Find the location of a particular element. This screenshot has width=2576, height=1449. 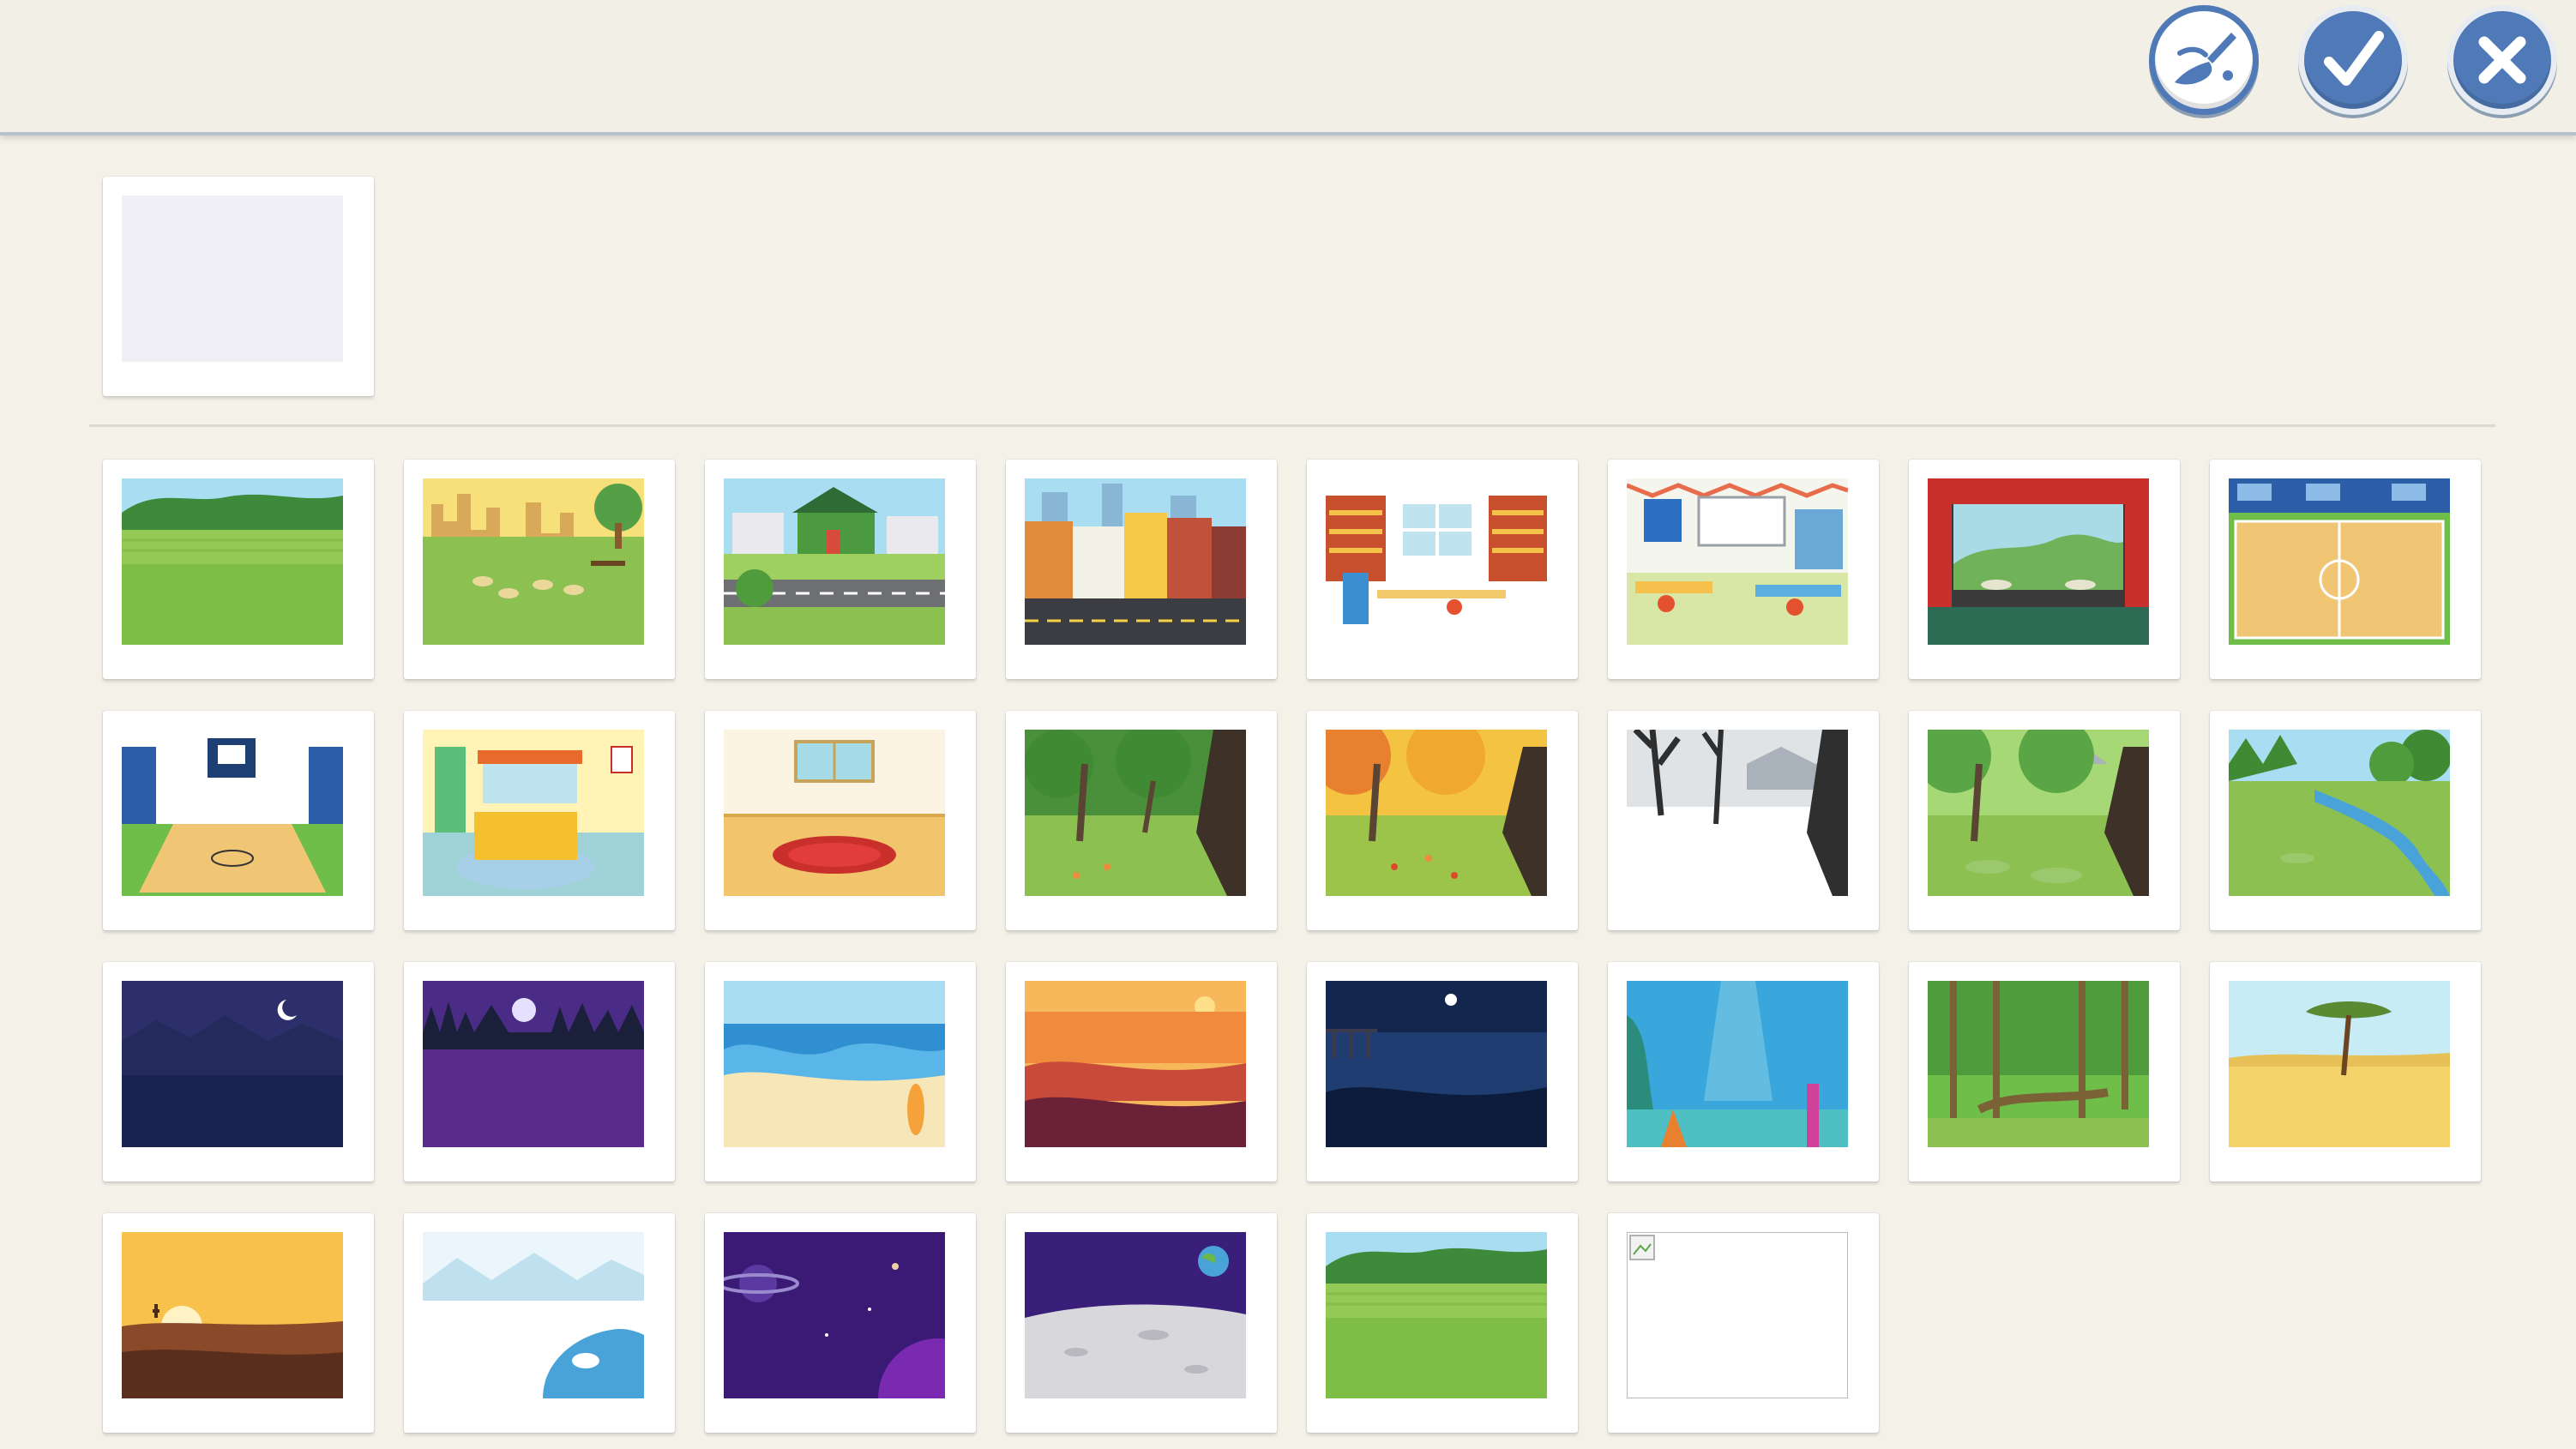

background-tile-city-street is located at coordinates (1141, 569).